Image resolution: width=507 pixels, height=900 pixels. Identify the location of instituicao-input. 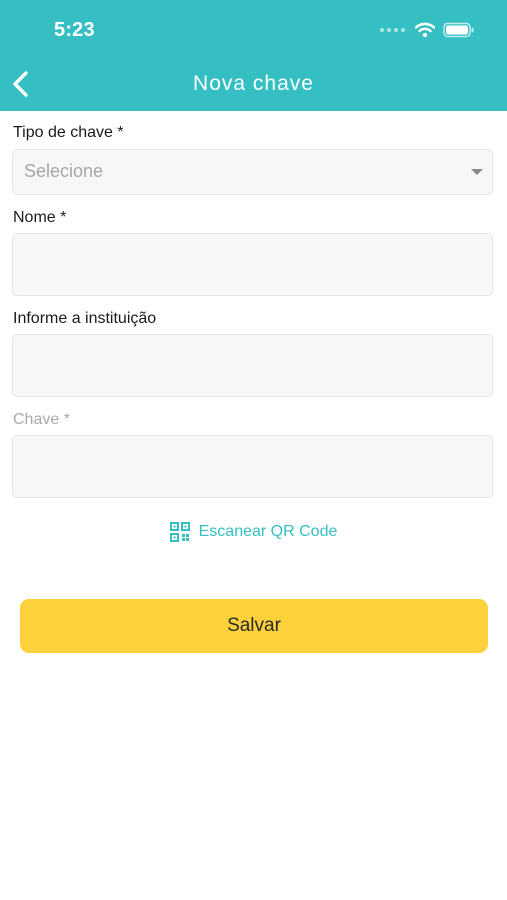
(252, 365).